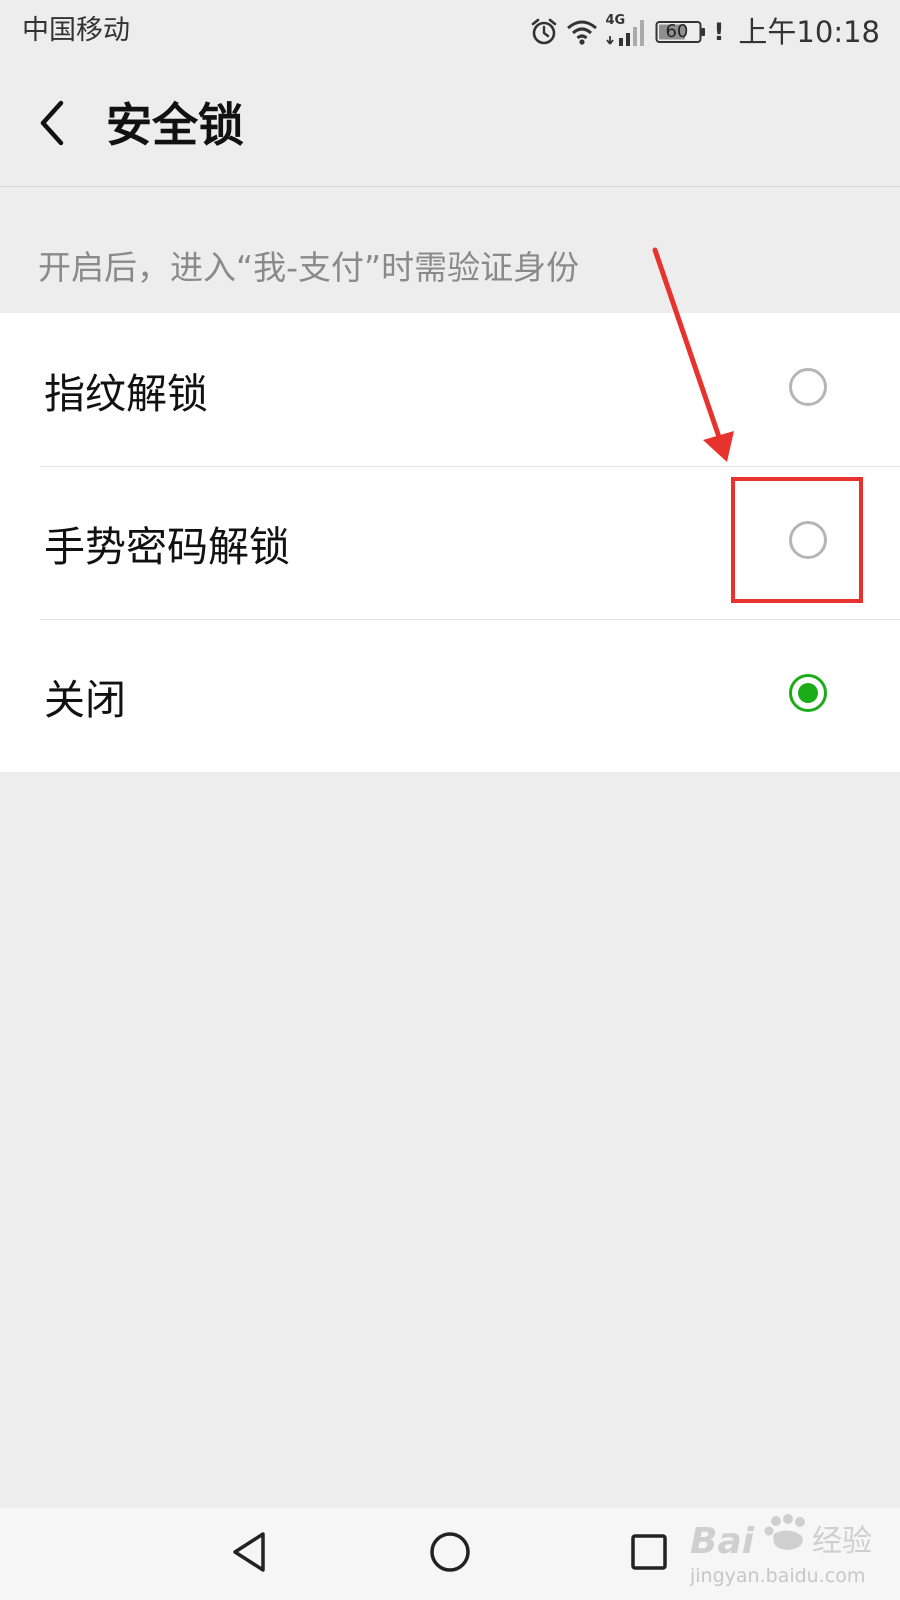 The width and height of the screenshot is (900, 1600). I want to click on title-bar: 安全锁, so click(450, 125).